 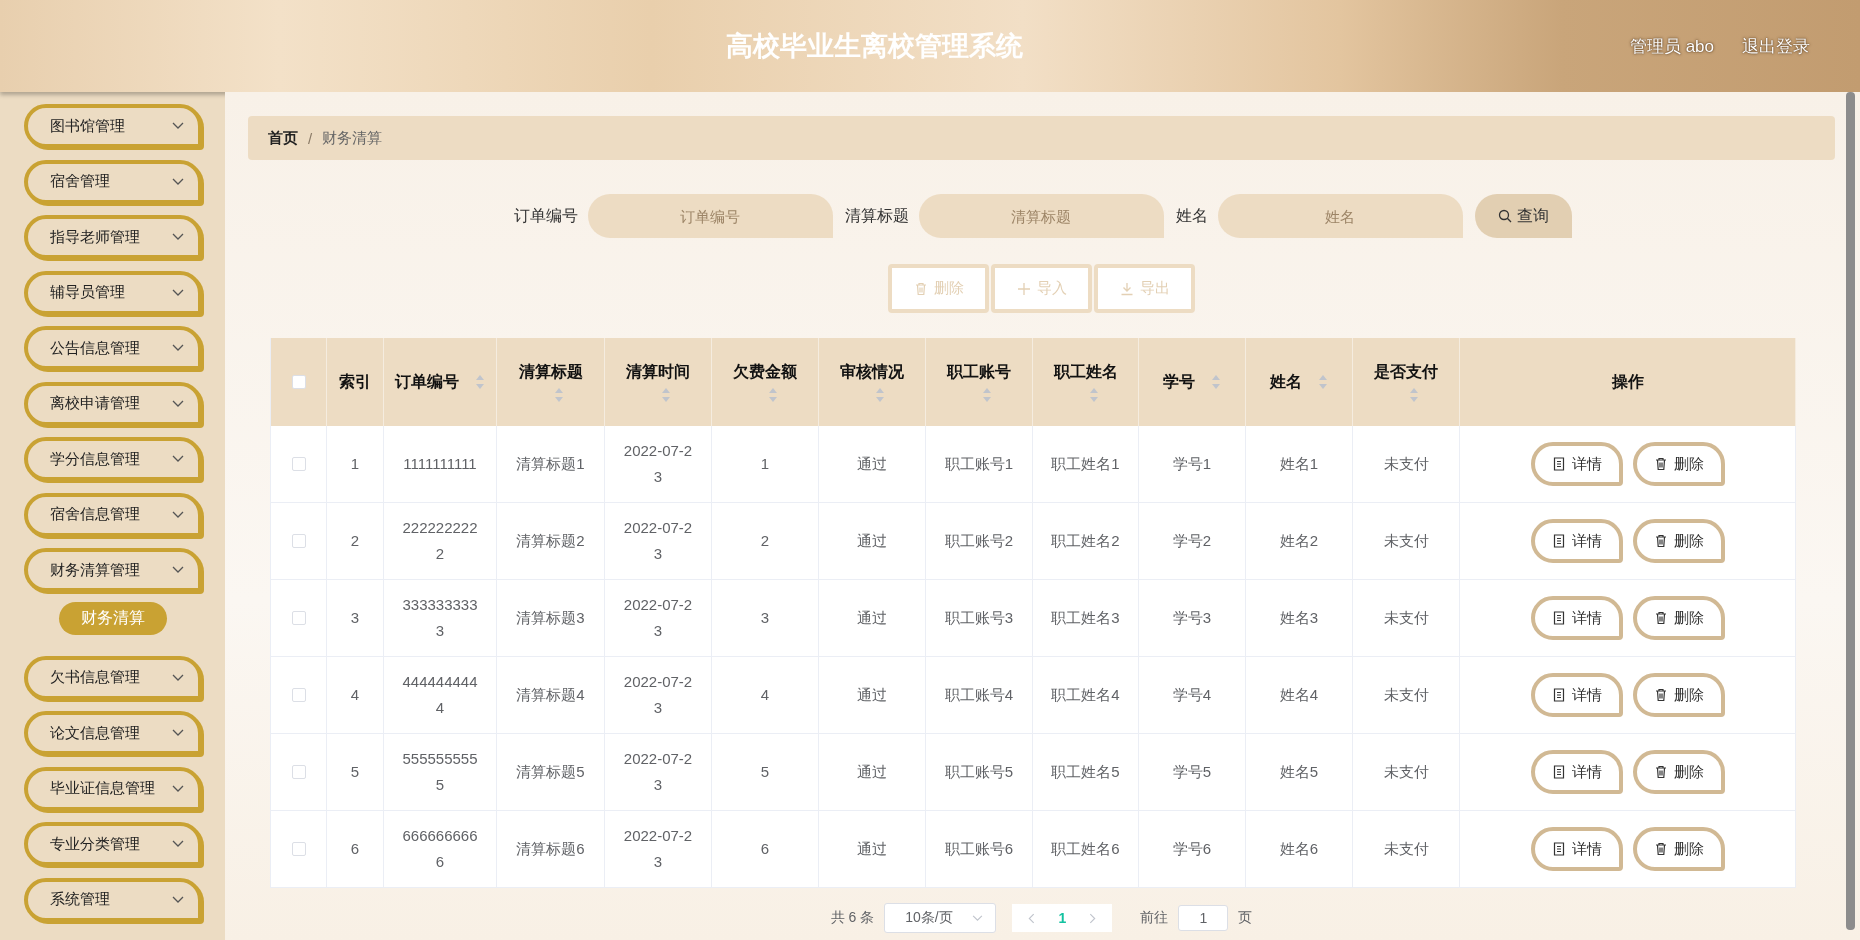 What do you see at coordinates (1299, 772) in the screenshot?
I see `table-cell: 姓名5` at bounding box center [1299, 772].